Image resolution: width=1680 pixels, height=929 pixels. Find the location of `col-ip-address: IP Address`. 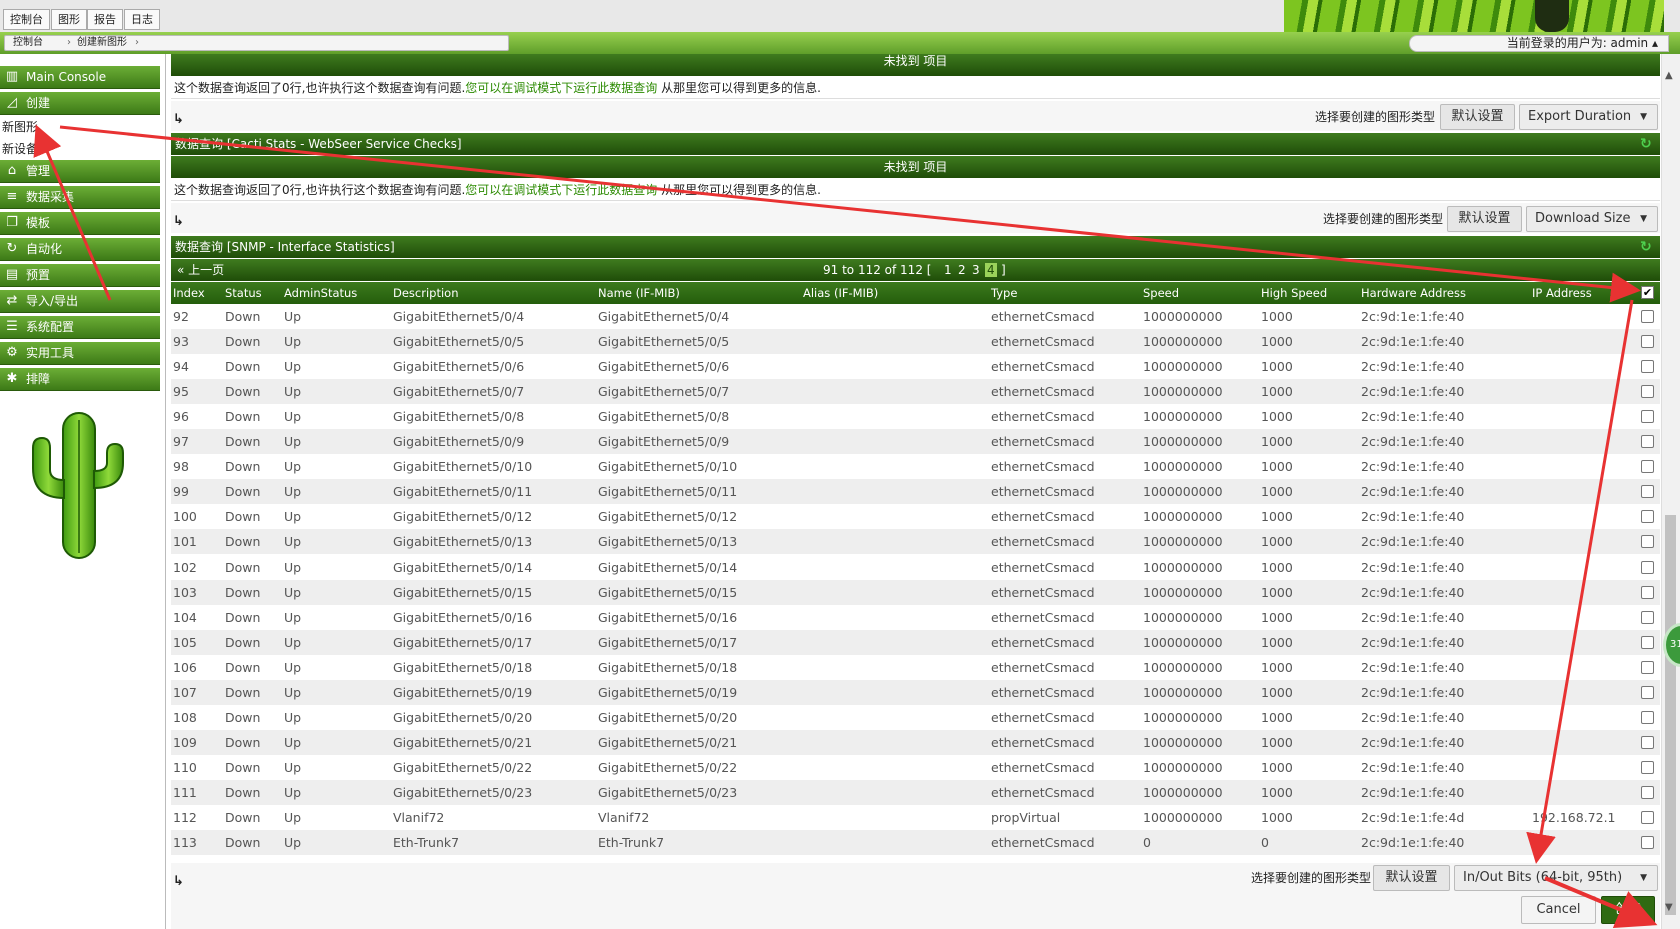

col-ip-address: IP Address is located at coordinates (1562, 293).